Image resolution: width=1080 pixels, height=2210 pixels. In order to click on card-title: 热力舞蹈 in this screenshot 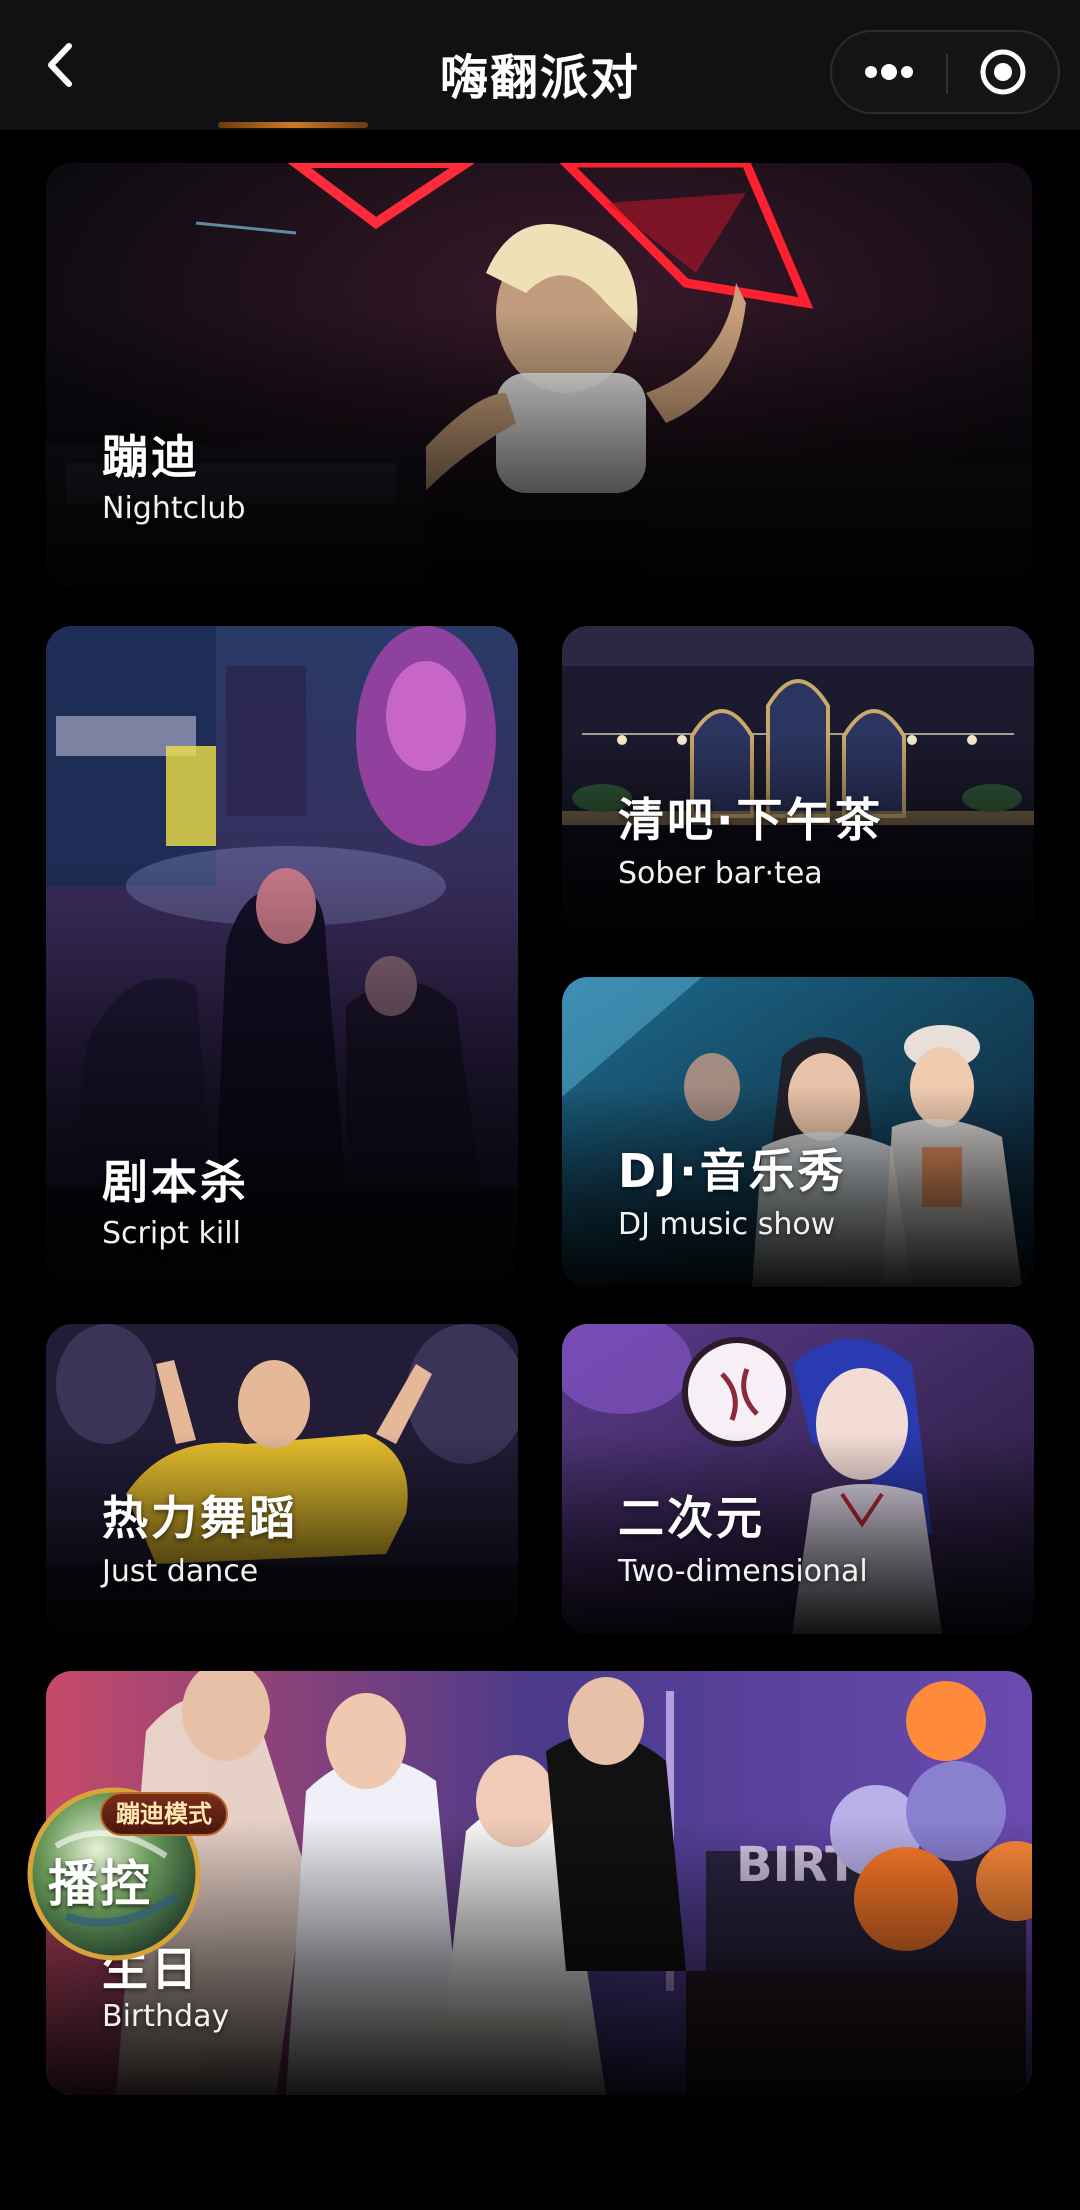, I will do `click(200, 1518)`.